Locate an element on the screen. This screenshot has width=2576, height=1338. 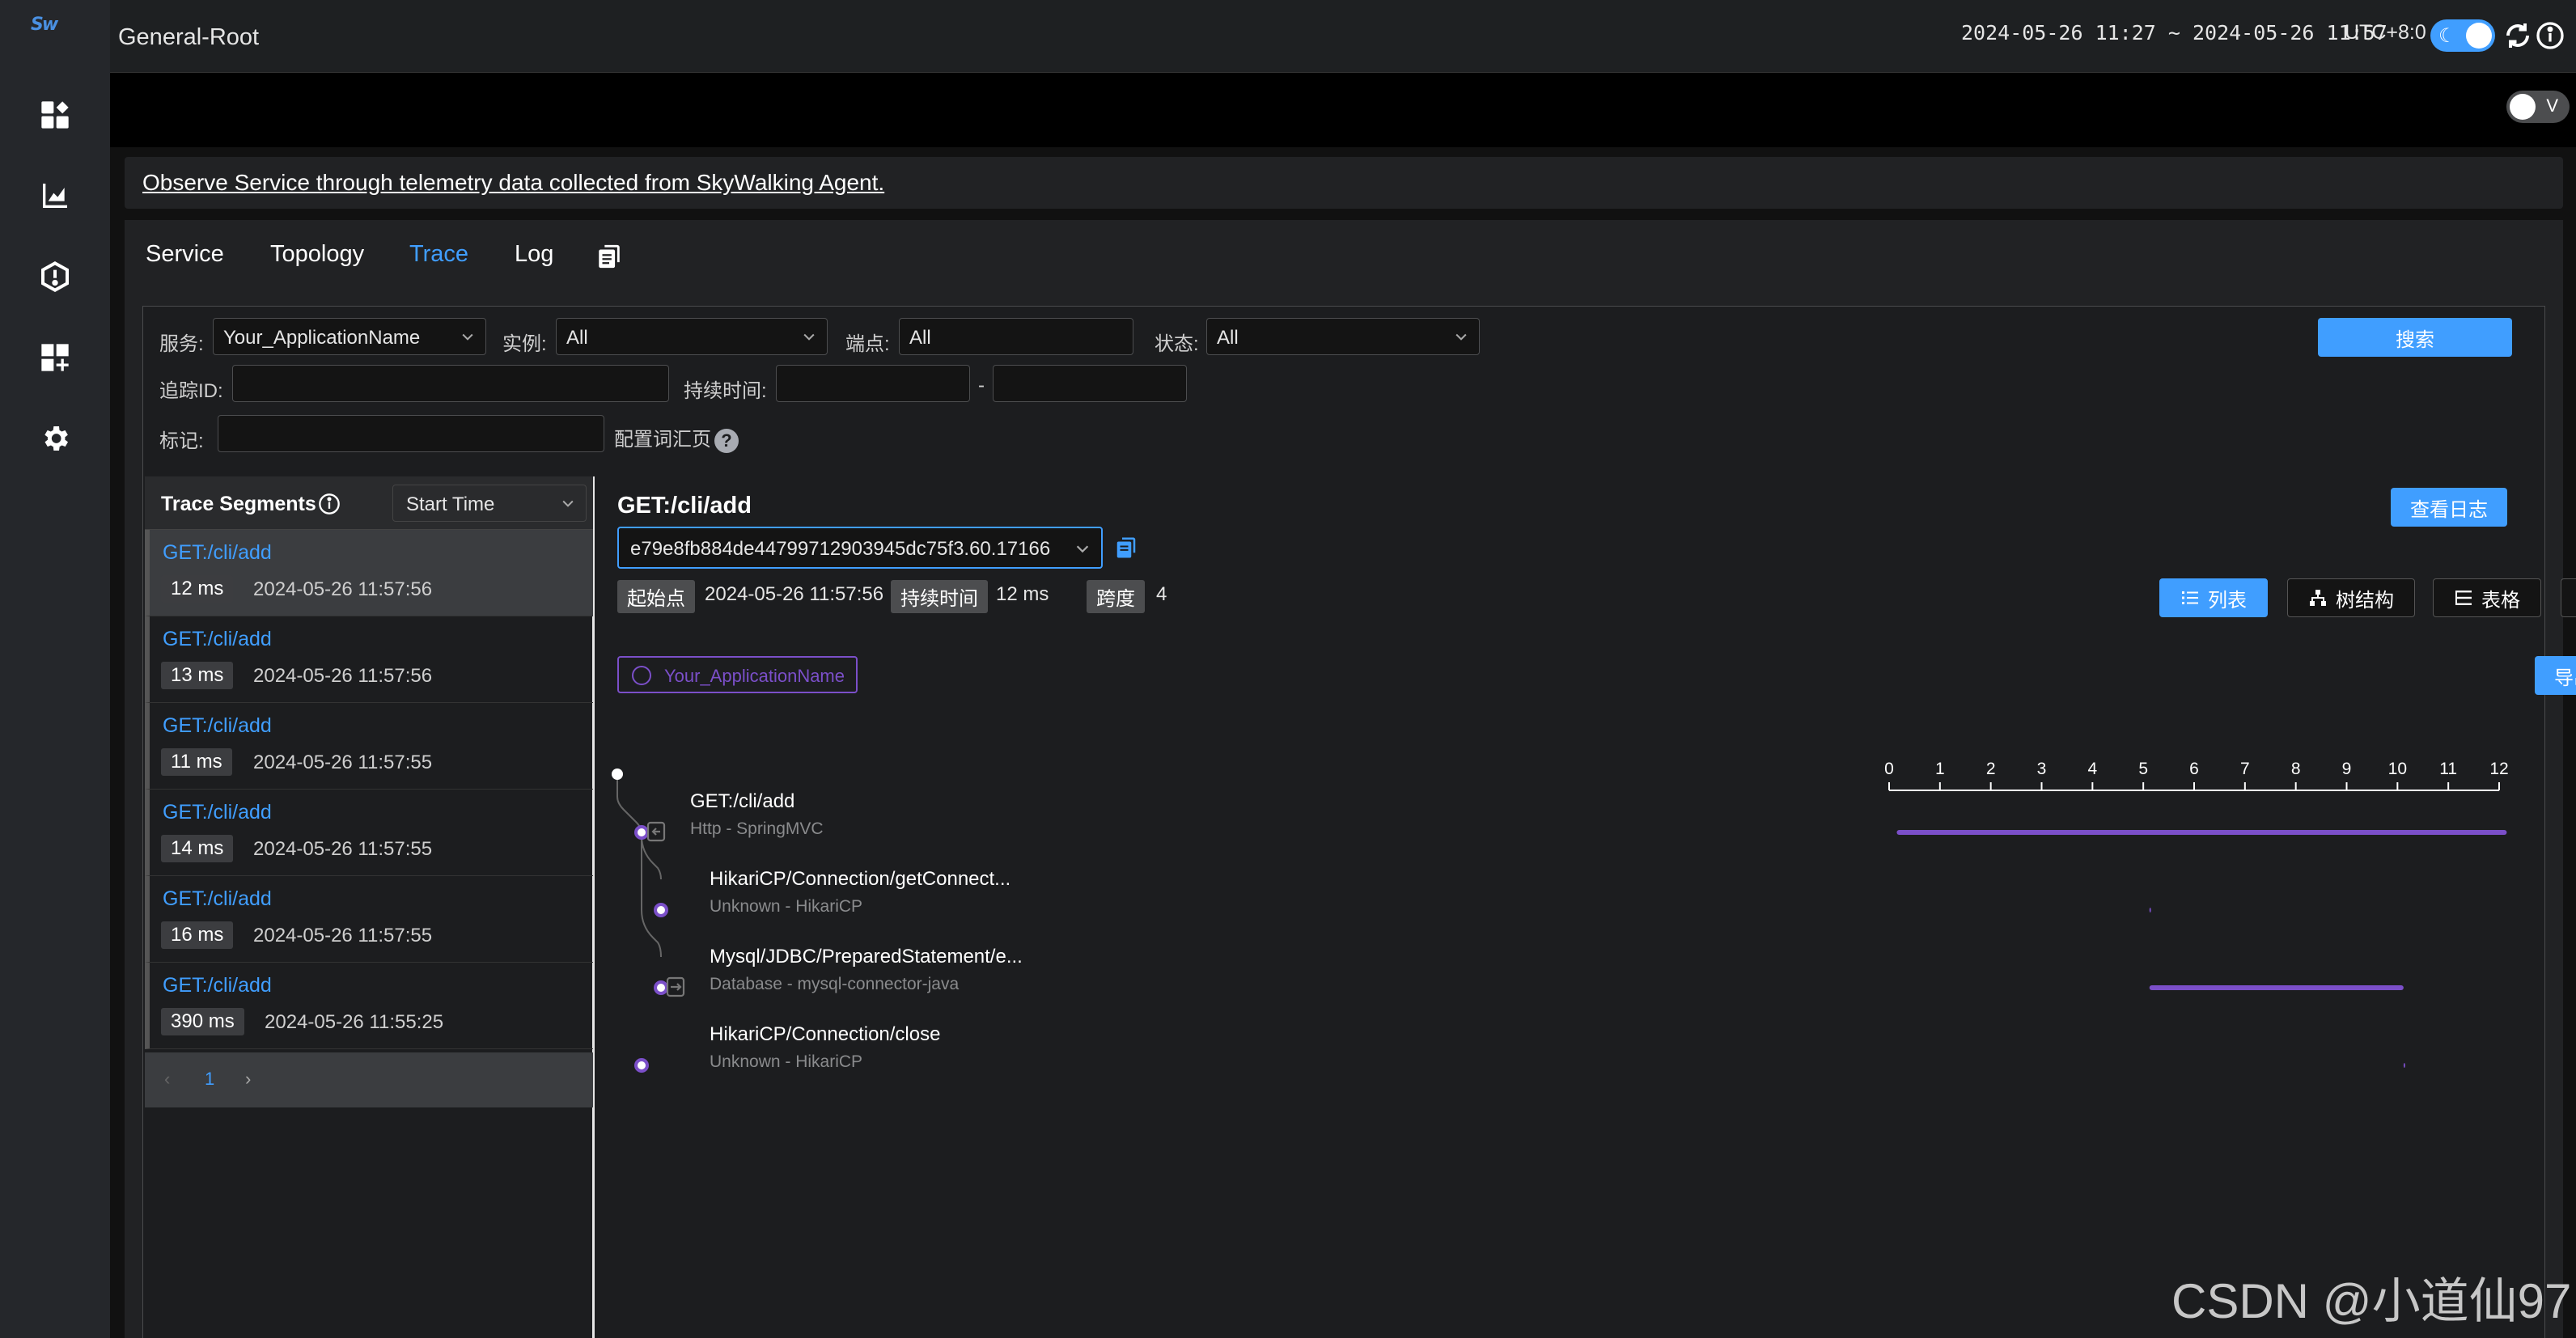
switch-label: V is located at coordinates (2552, 105).